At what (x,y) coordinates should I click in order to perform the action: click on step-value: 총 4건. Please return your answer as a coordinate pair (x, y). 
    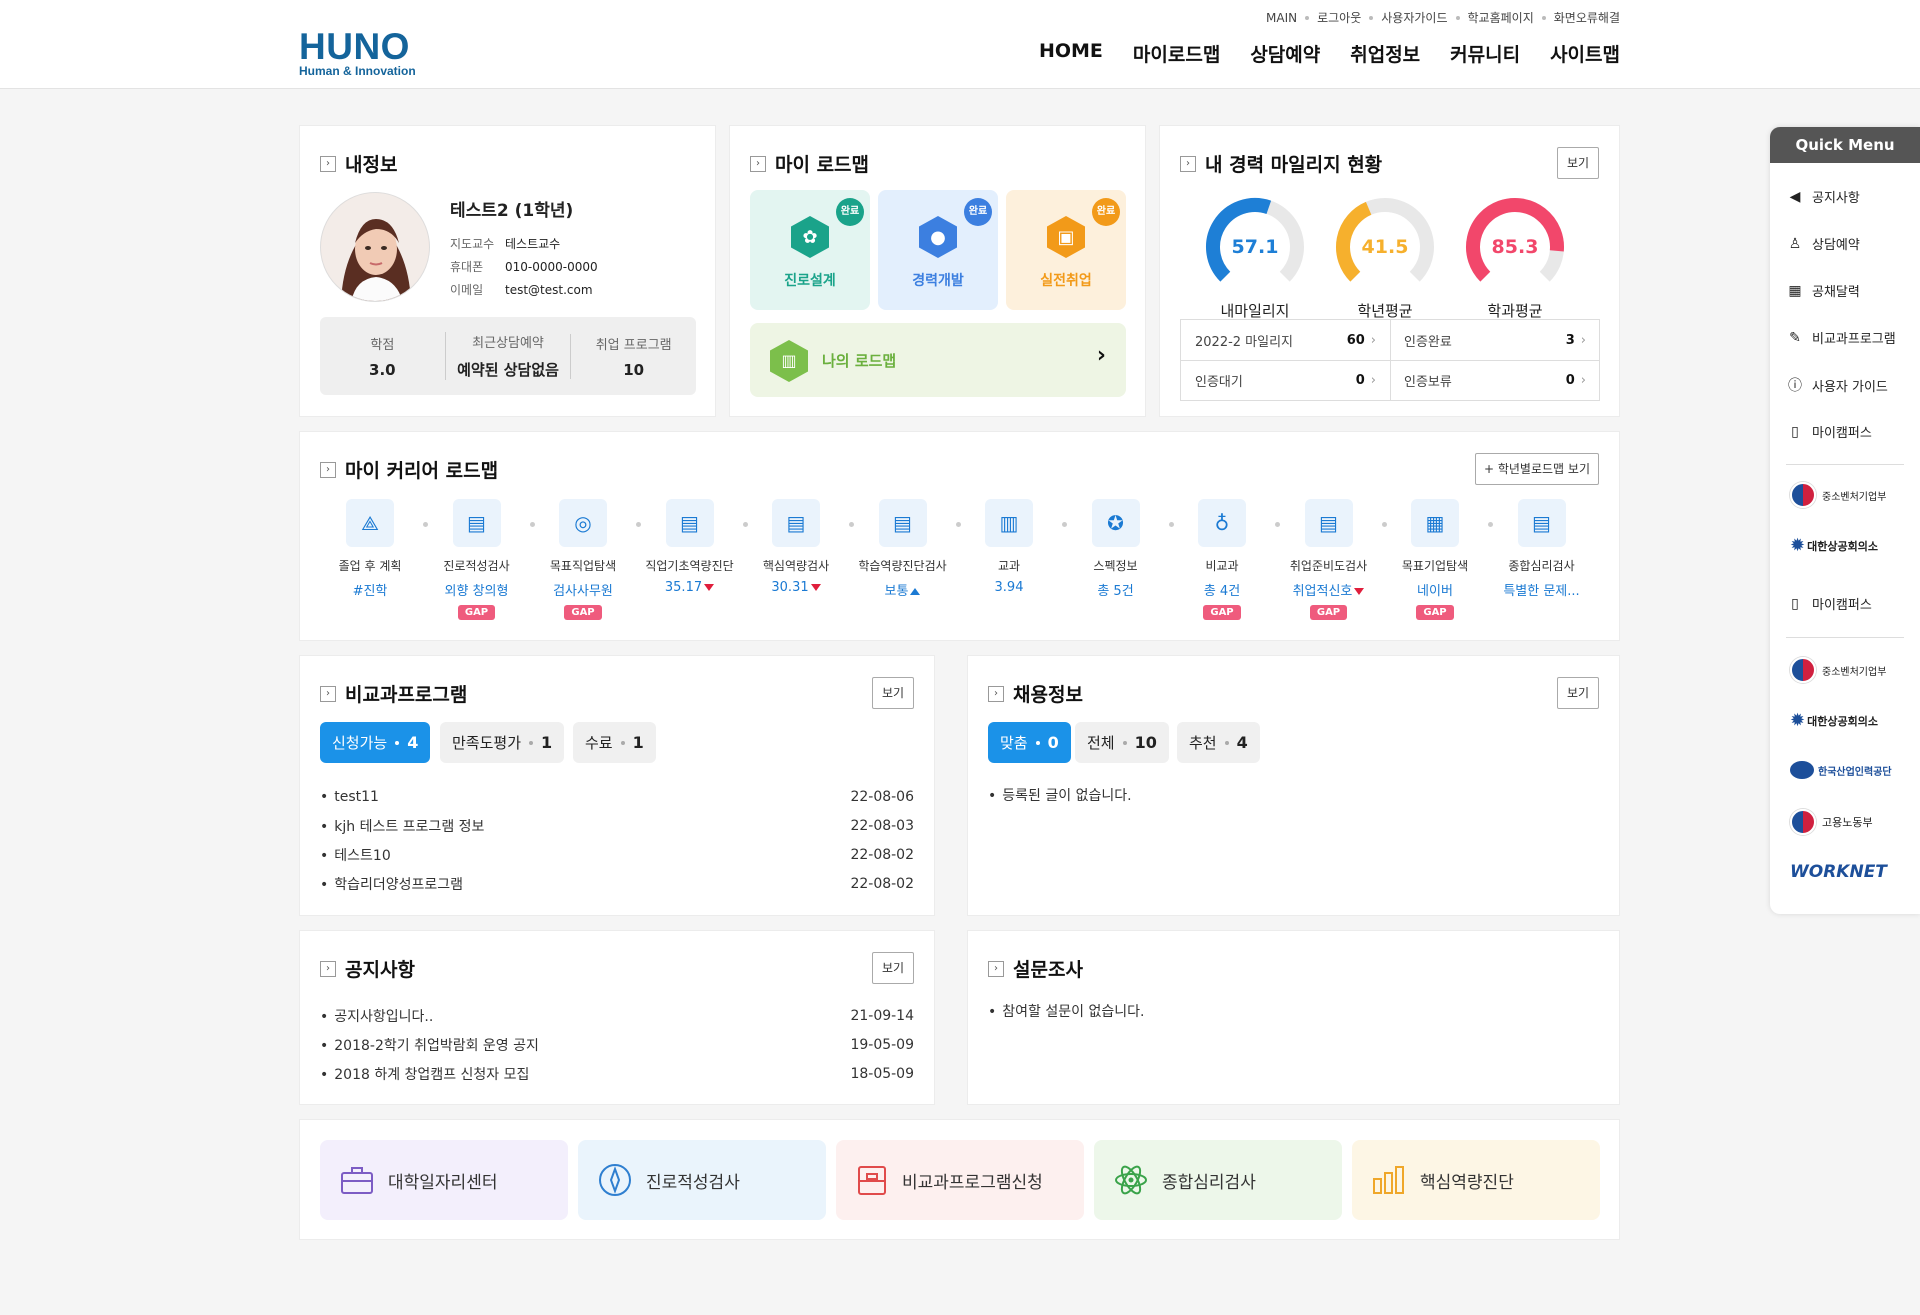
    Looking at the image, I should click on (1222, 591).